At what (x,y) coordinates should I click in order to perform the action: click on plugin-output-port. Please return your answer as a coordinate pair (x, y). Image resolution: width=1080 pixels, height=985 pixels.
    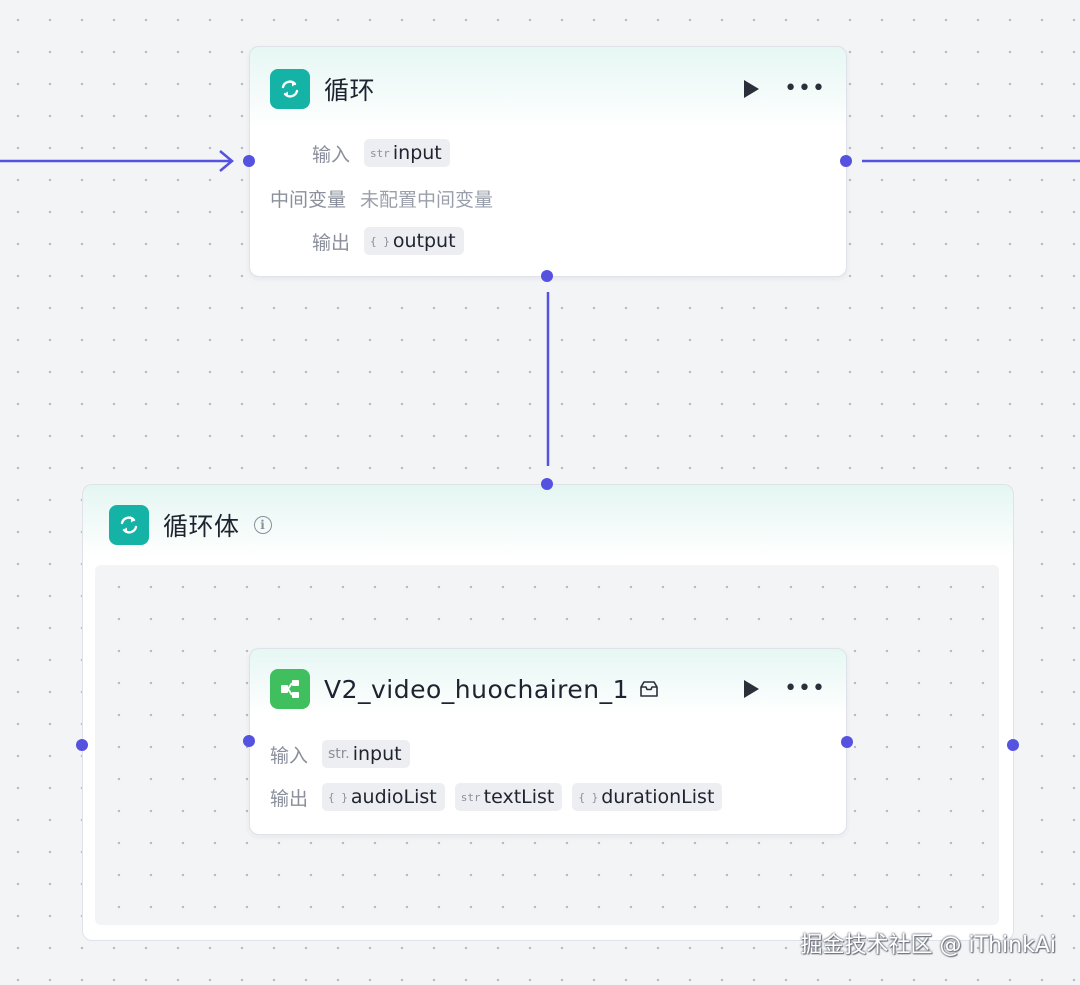
    Looking at the image, I should click on (847, 742).